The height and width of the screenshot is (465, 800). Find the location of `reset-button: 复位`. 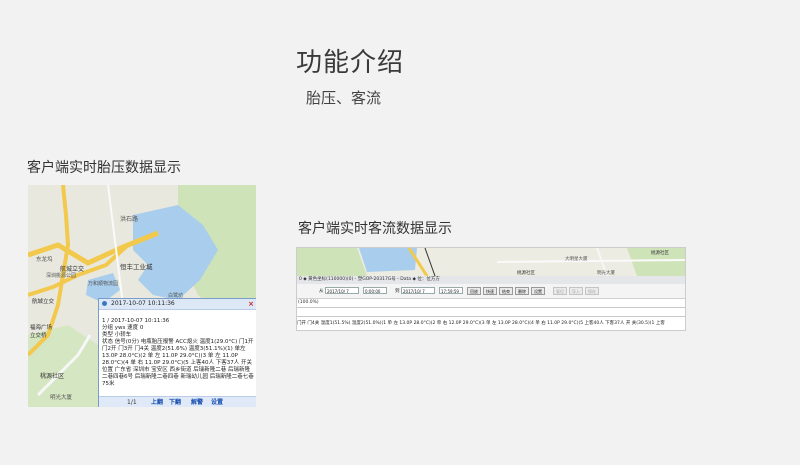

reset-button: 复位 is located at coordinates (560, 291).